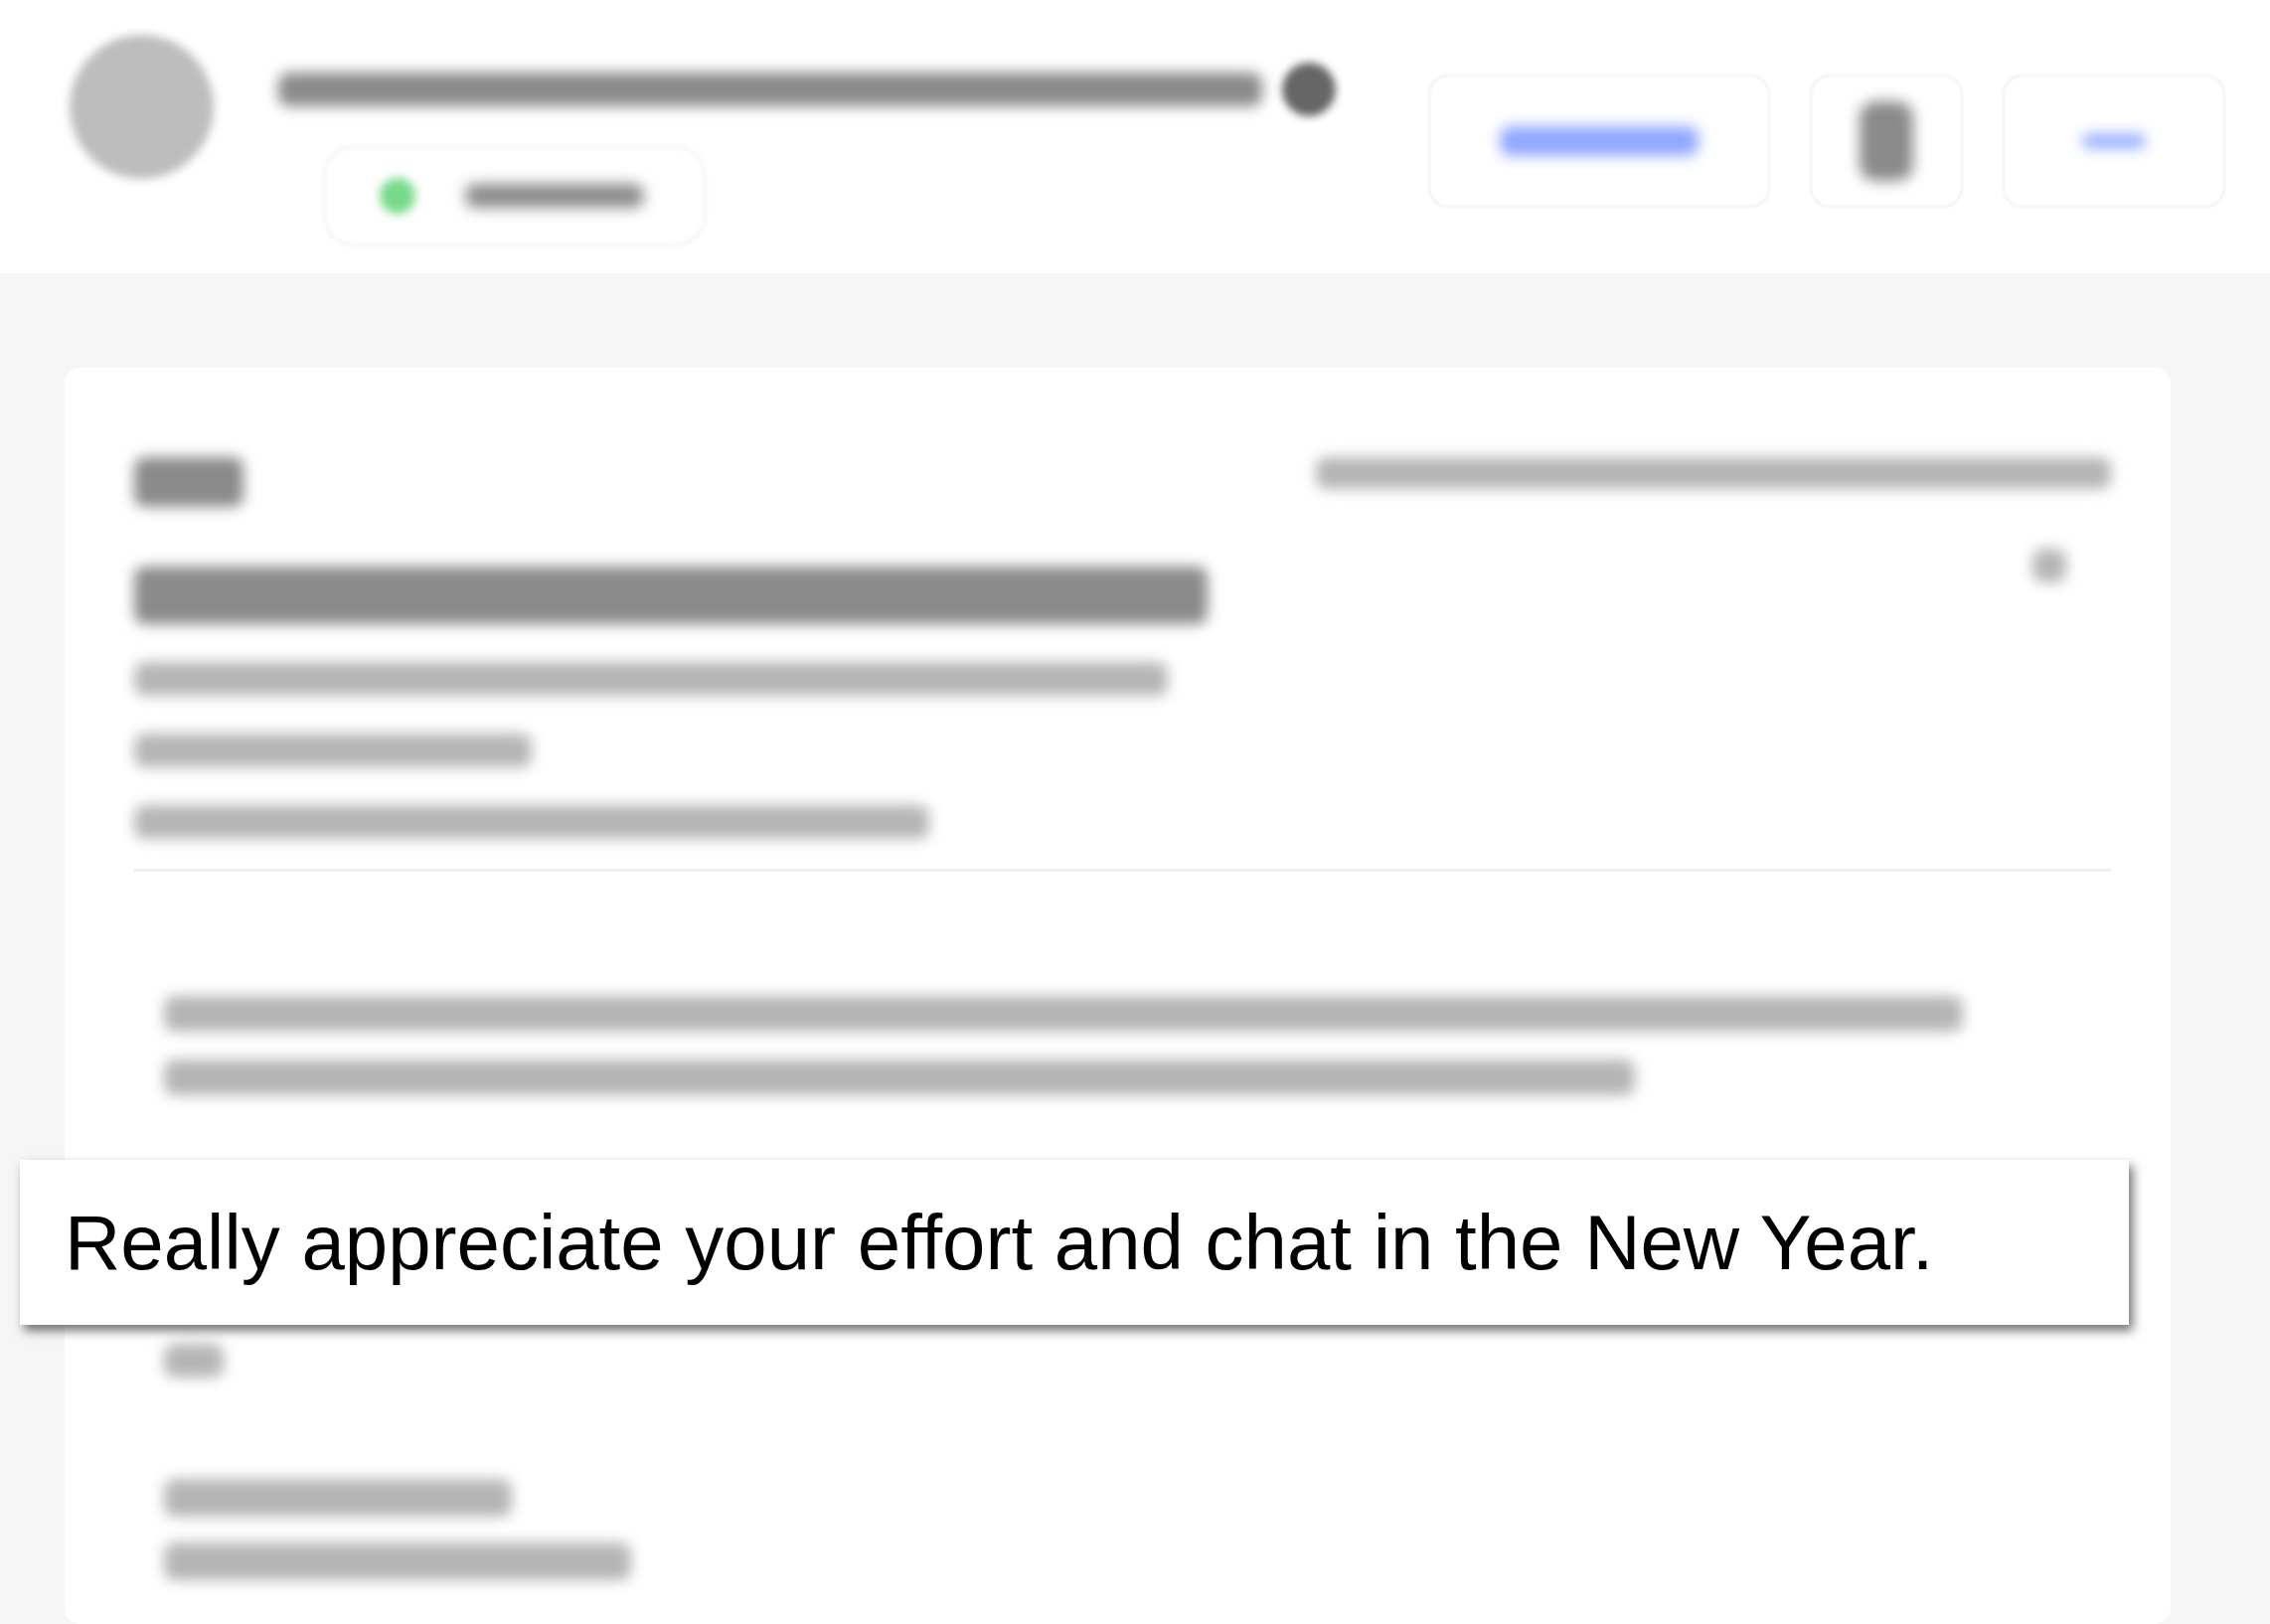  What do you see at coordinates (515, 195) in the screenshot?
I see `blurred-dropdown` at bounding box center [515, 195].